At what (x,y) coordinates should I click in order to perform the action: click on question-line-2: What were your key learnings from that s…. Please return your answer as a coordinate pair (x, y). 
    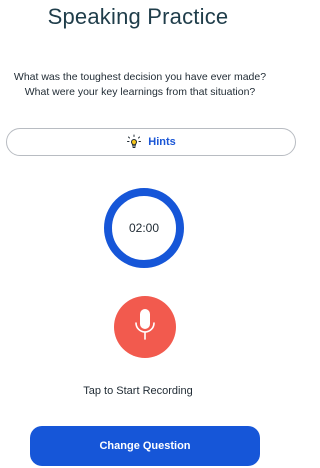
    Looking at the image, I should click on (140, 92).